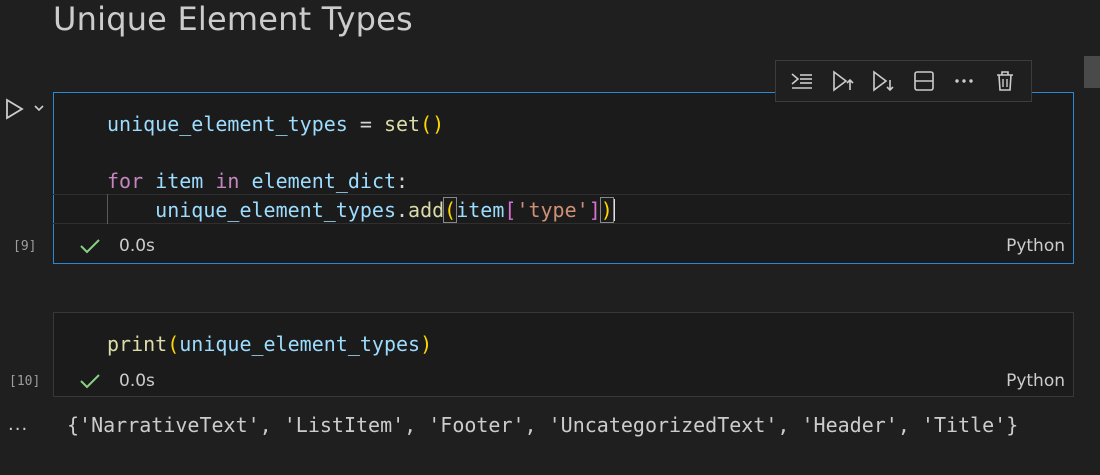 The image size is (1100, 475). Describe the element at coordinates (883, 81) in the screenshot. I see `execute-below-icon` at that location.